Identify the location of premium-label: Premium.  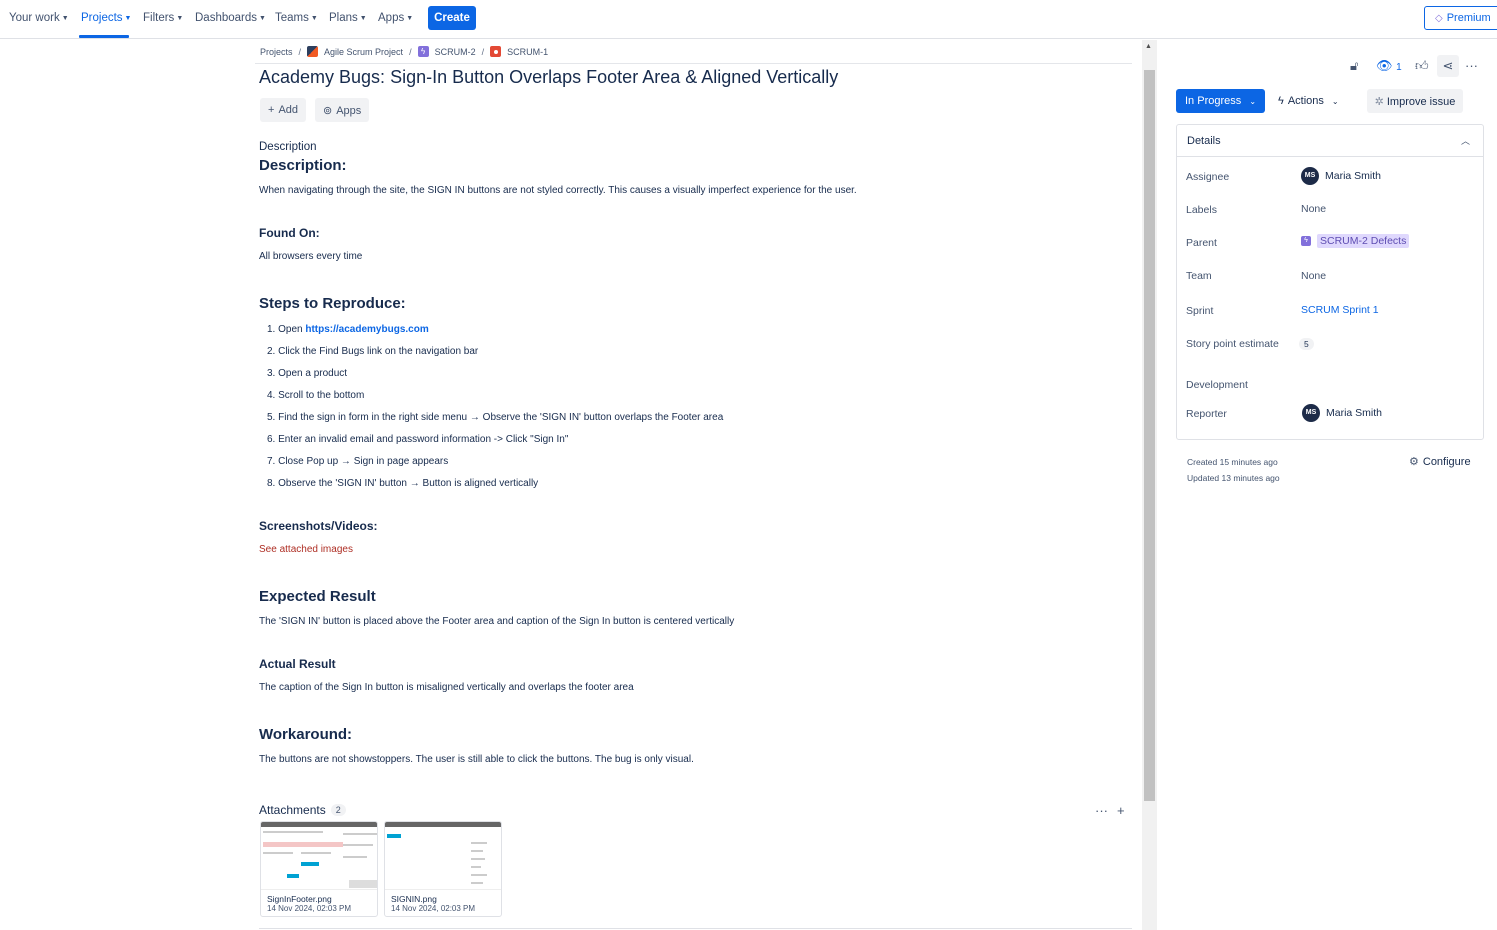
(1468, 18).